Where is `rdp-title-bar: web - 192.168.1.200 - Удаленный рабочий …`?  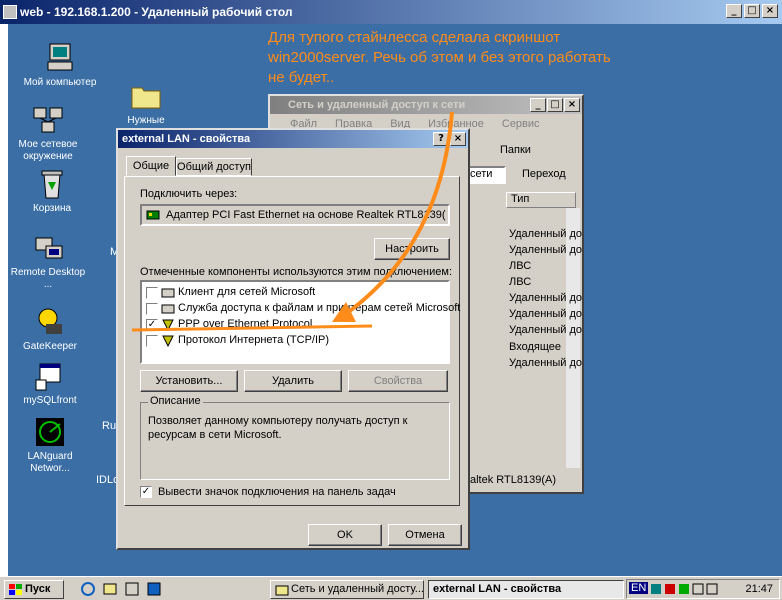
rdp-title-bar: web - 192.168.1.200 - Удаленный рабочий … is located at coordinates (391, 12).